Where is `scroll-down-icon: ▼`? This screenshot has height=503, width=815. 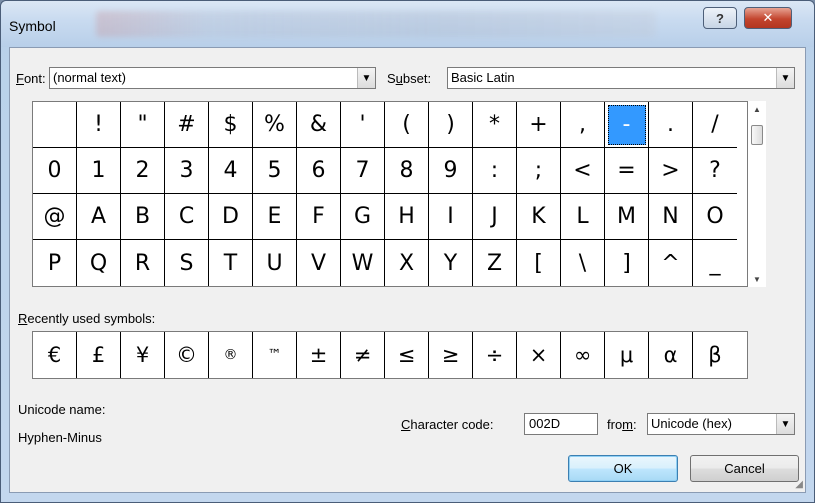 scroll-down-icon: ▼ is located at coordinates (757, 279).